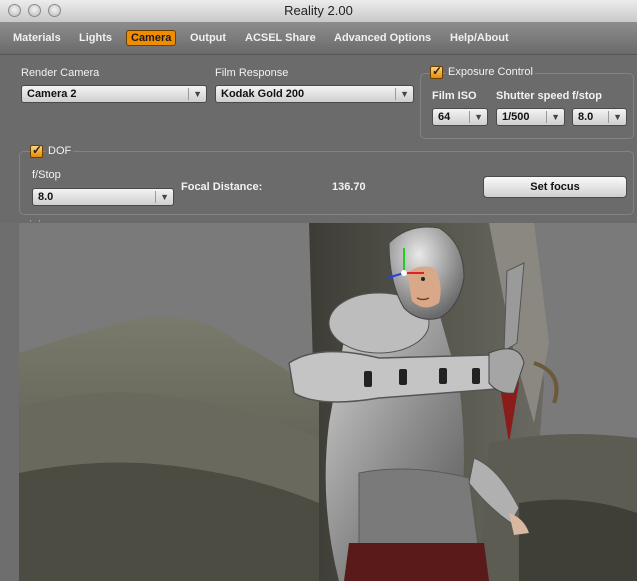 Image resolution: width=637 pixels, height=581 pixels. What do you see at coordinates (490, 72) in the screenshot?
I see `exposure-control-title: Exposure Control` at bounding box center [490, 72].